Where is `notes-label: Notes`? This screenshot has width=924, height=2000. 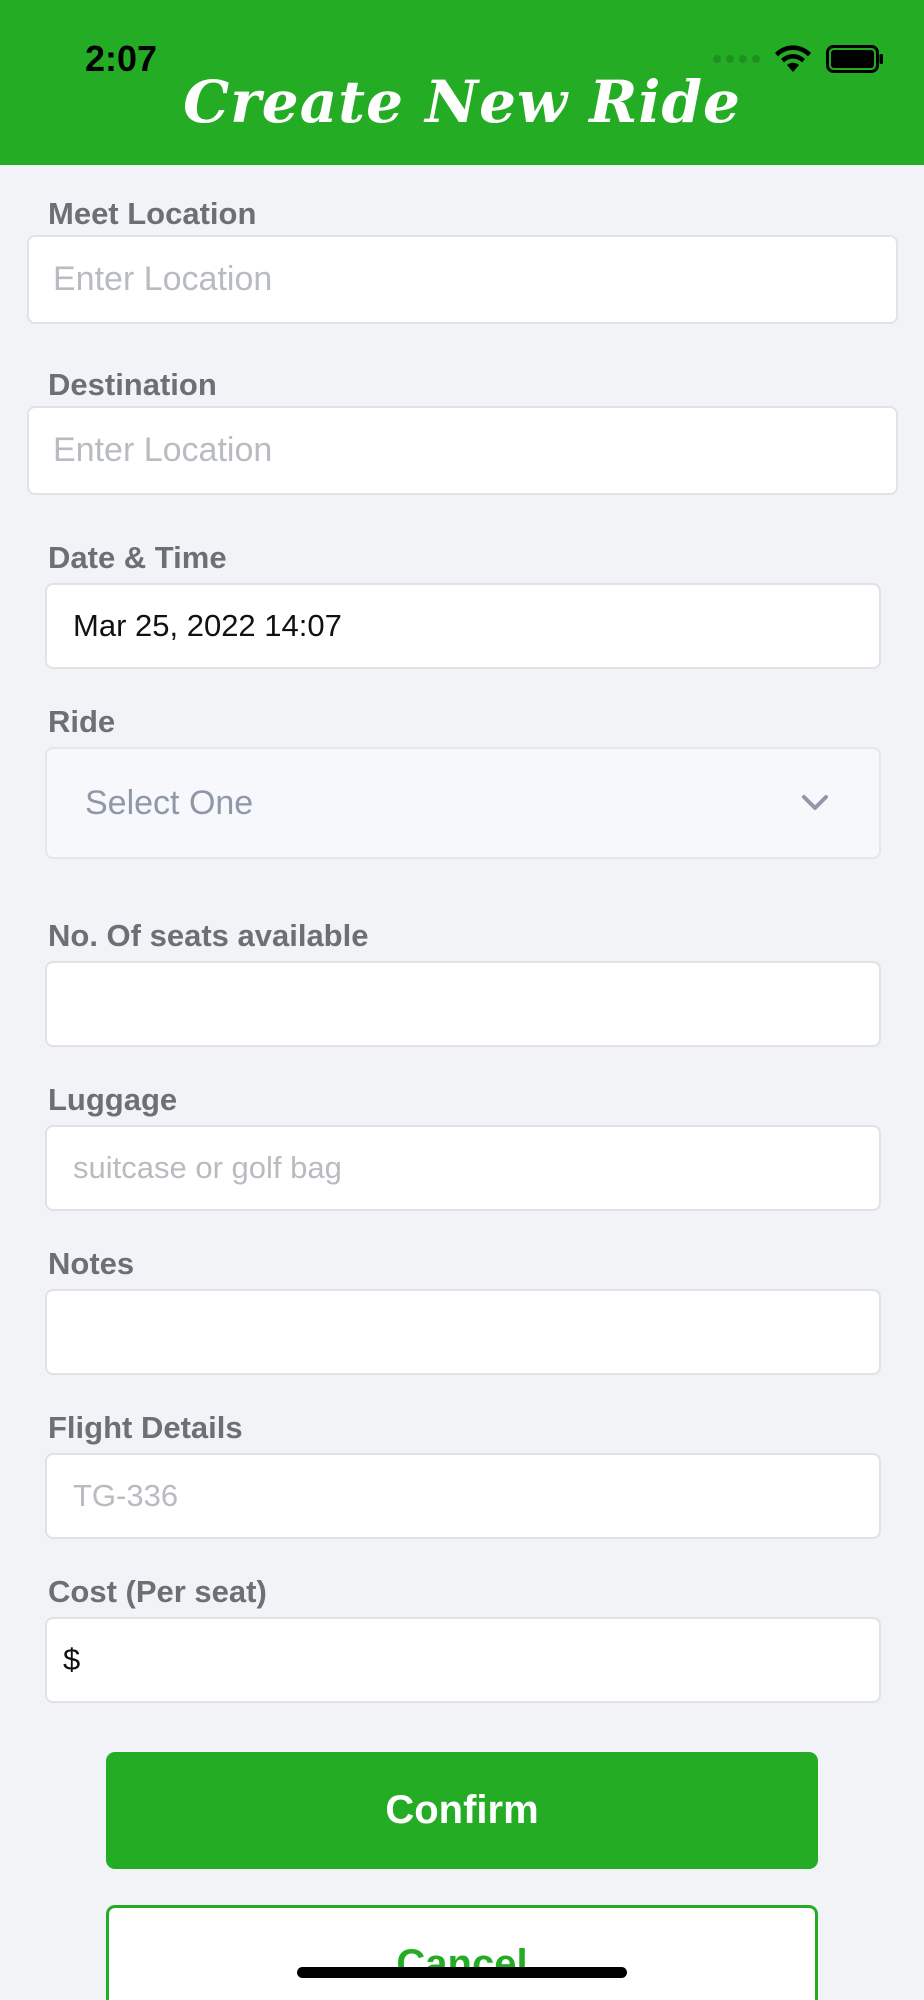 notes-label: Notes is located at coordinates (91, 1263).